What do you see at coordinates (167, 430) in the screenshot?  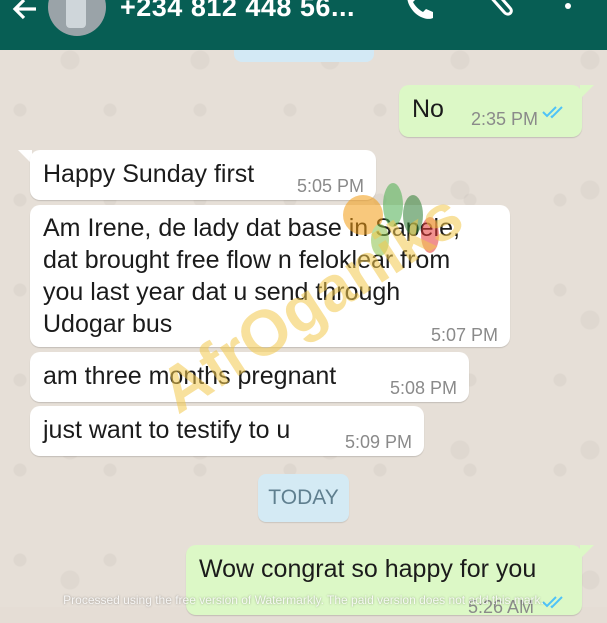 I see `message-text: just want to testify to u` at bounding box center [167, 430].